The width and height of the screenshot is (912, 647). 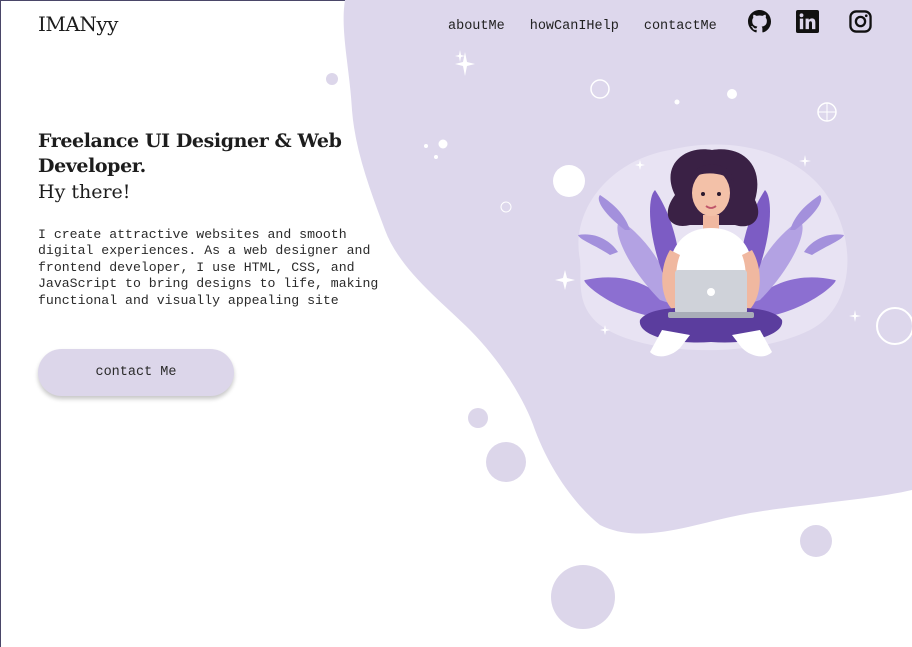 I want to click on hero-title: Freelance UI Designer & Web Developer., so click(x=190, y=153).